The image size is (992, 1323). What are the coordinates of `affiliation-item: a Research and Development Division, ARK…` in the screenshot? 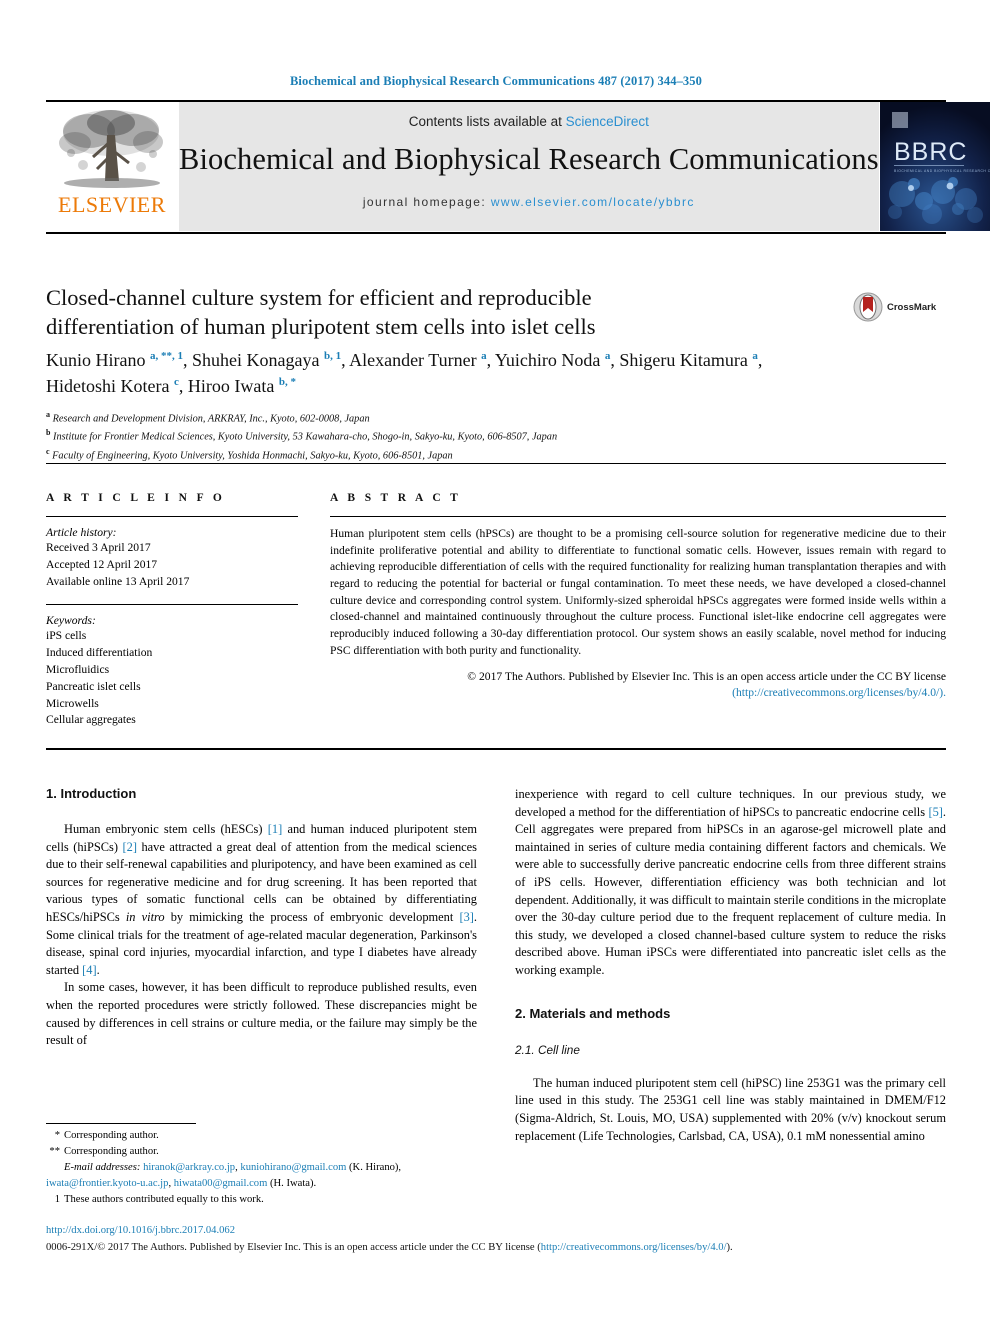 It's located at (486, 418).